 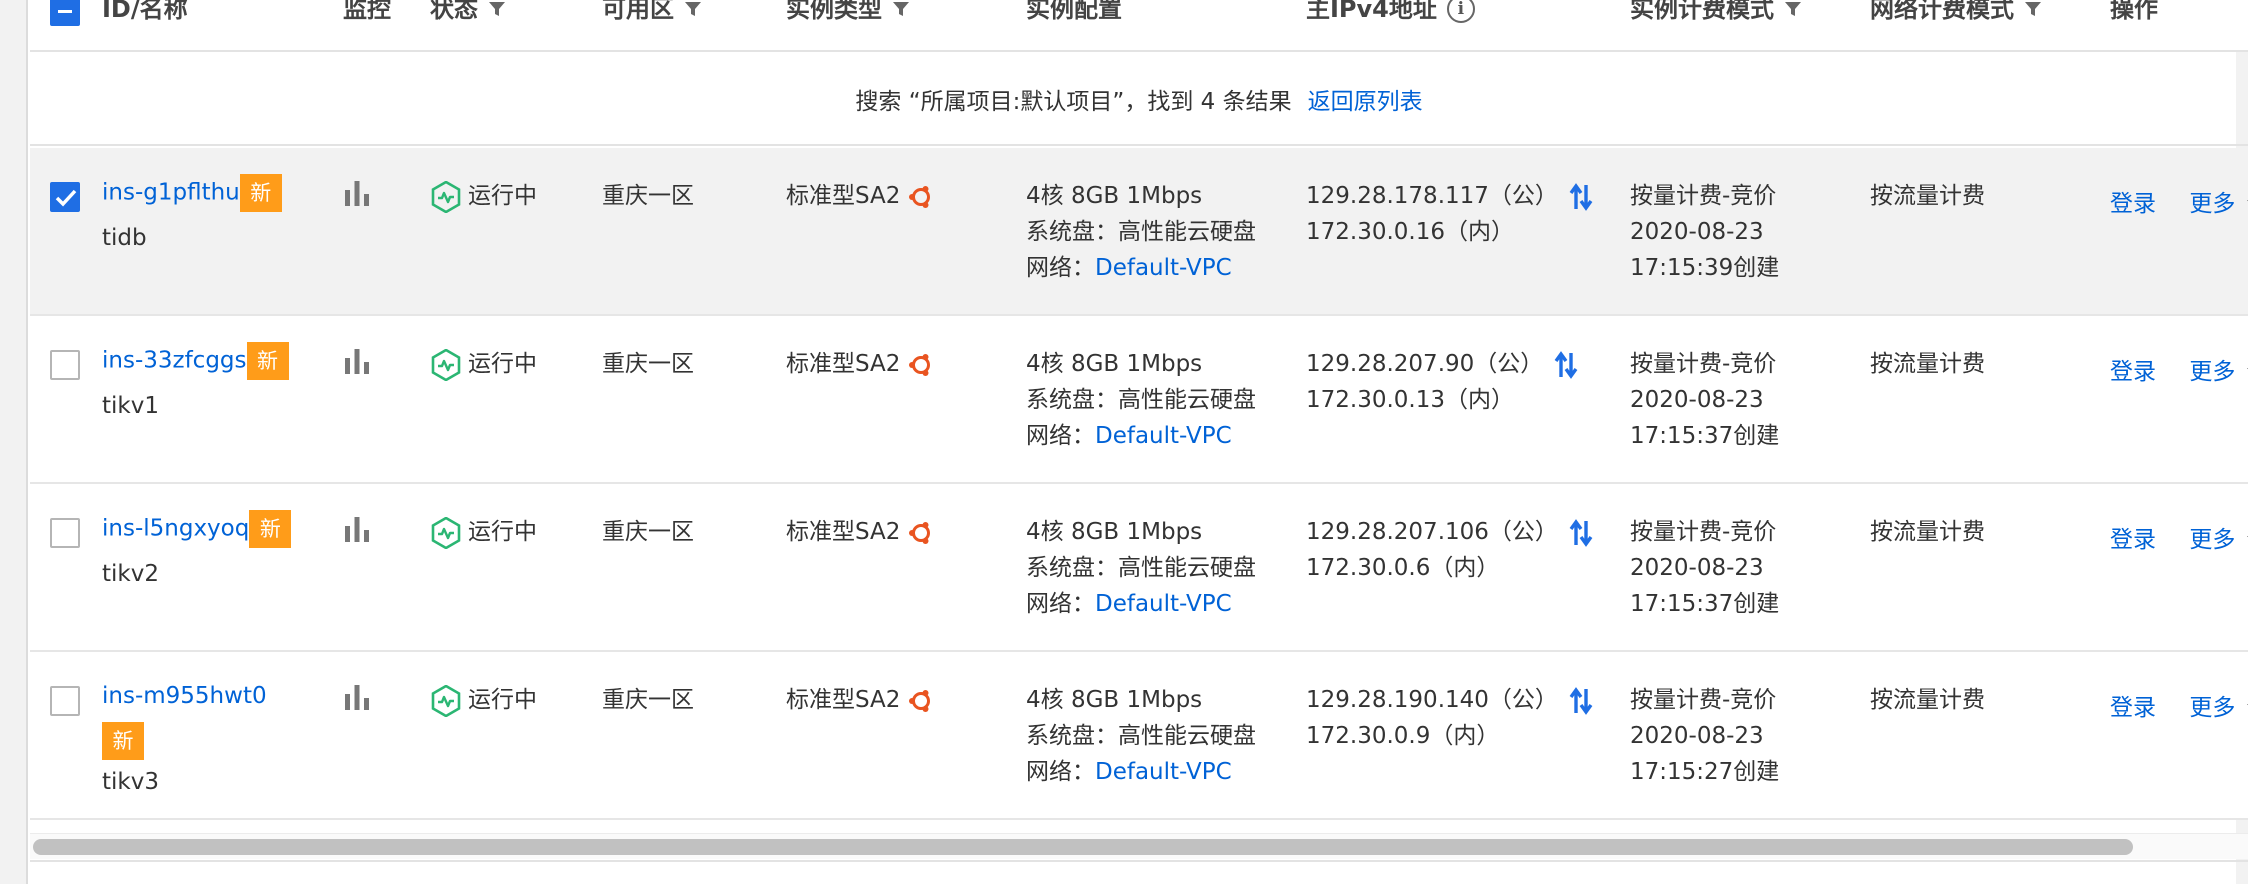 I want to click on status-cell: 运行中, so click(x=483, y=700).